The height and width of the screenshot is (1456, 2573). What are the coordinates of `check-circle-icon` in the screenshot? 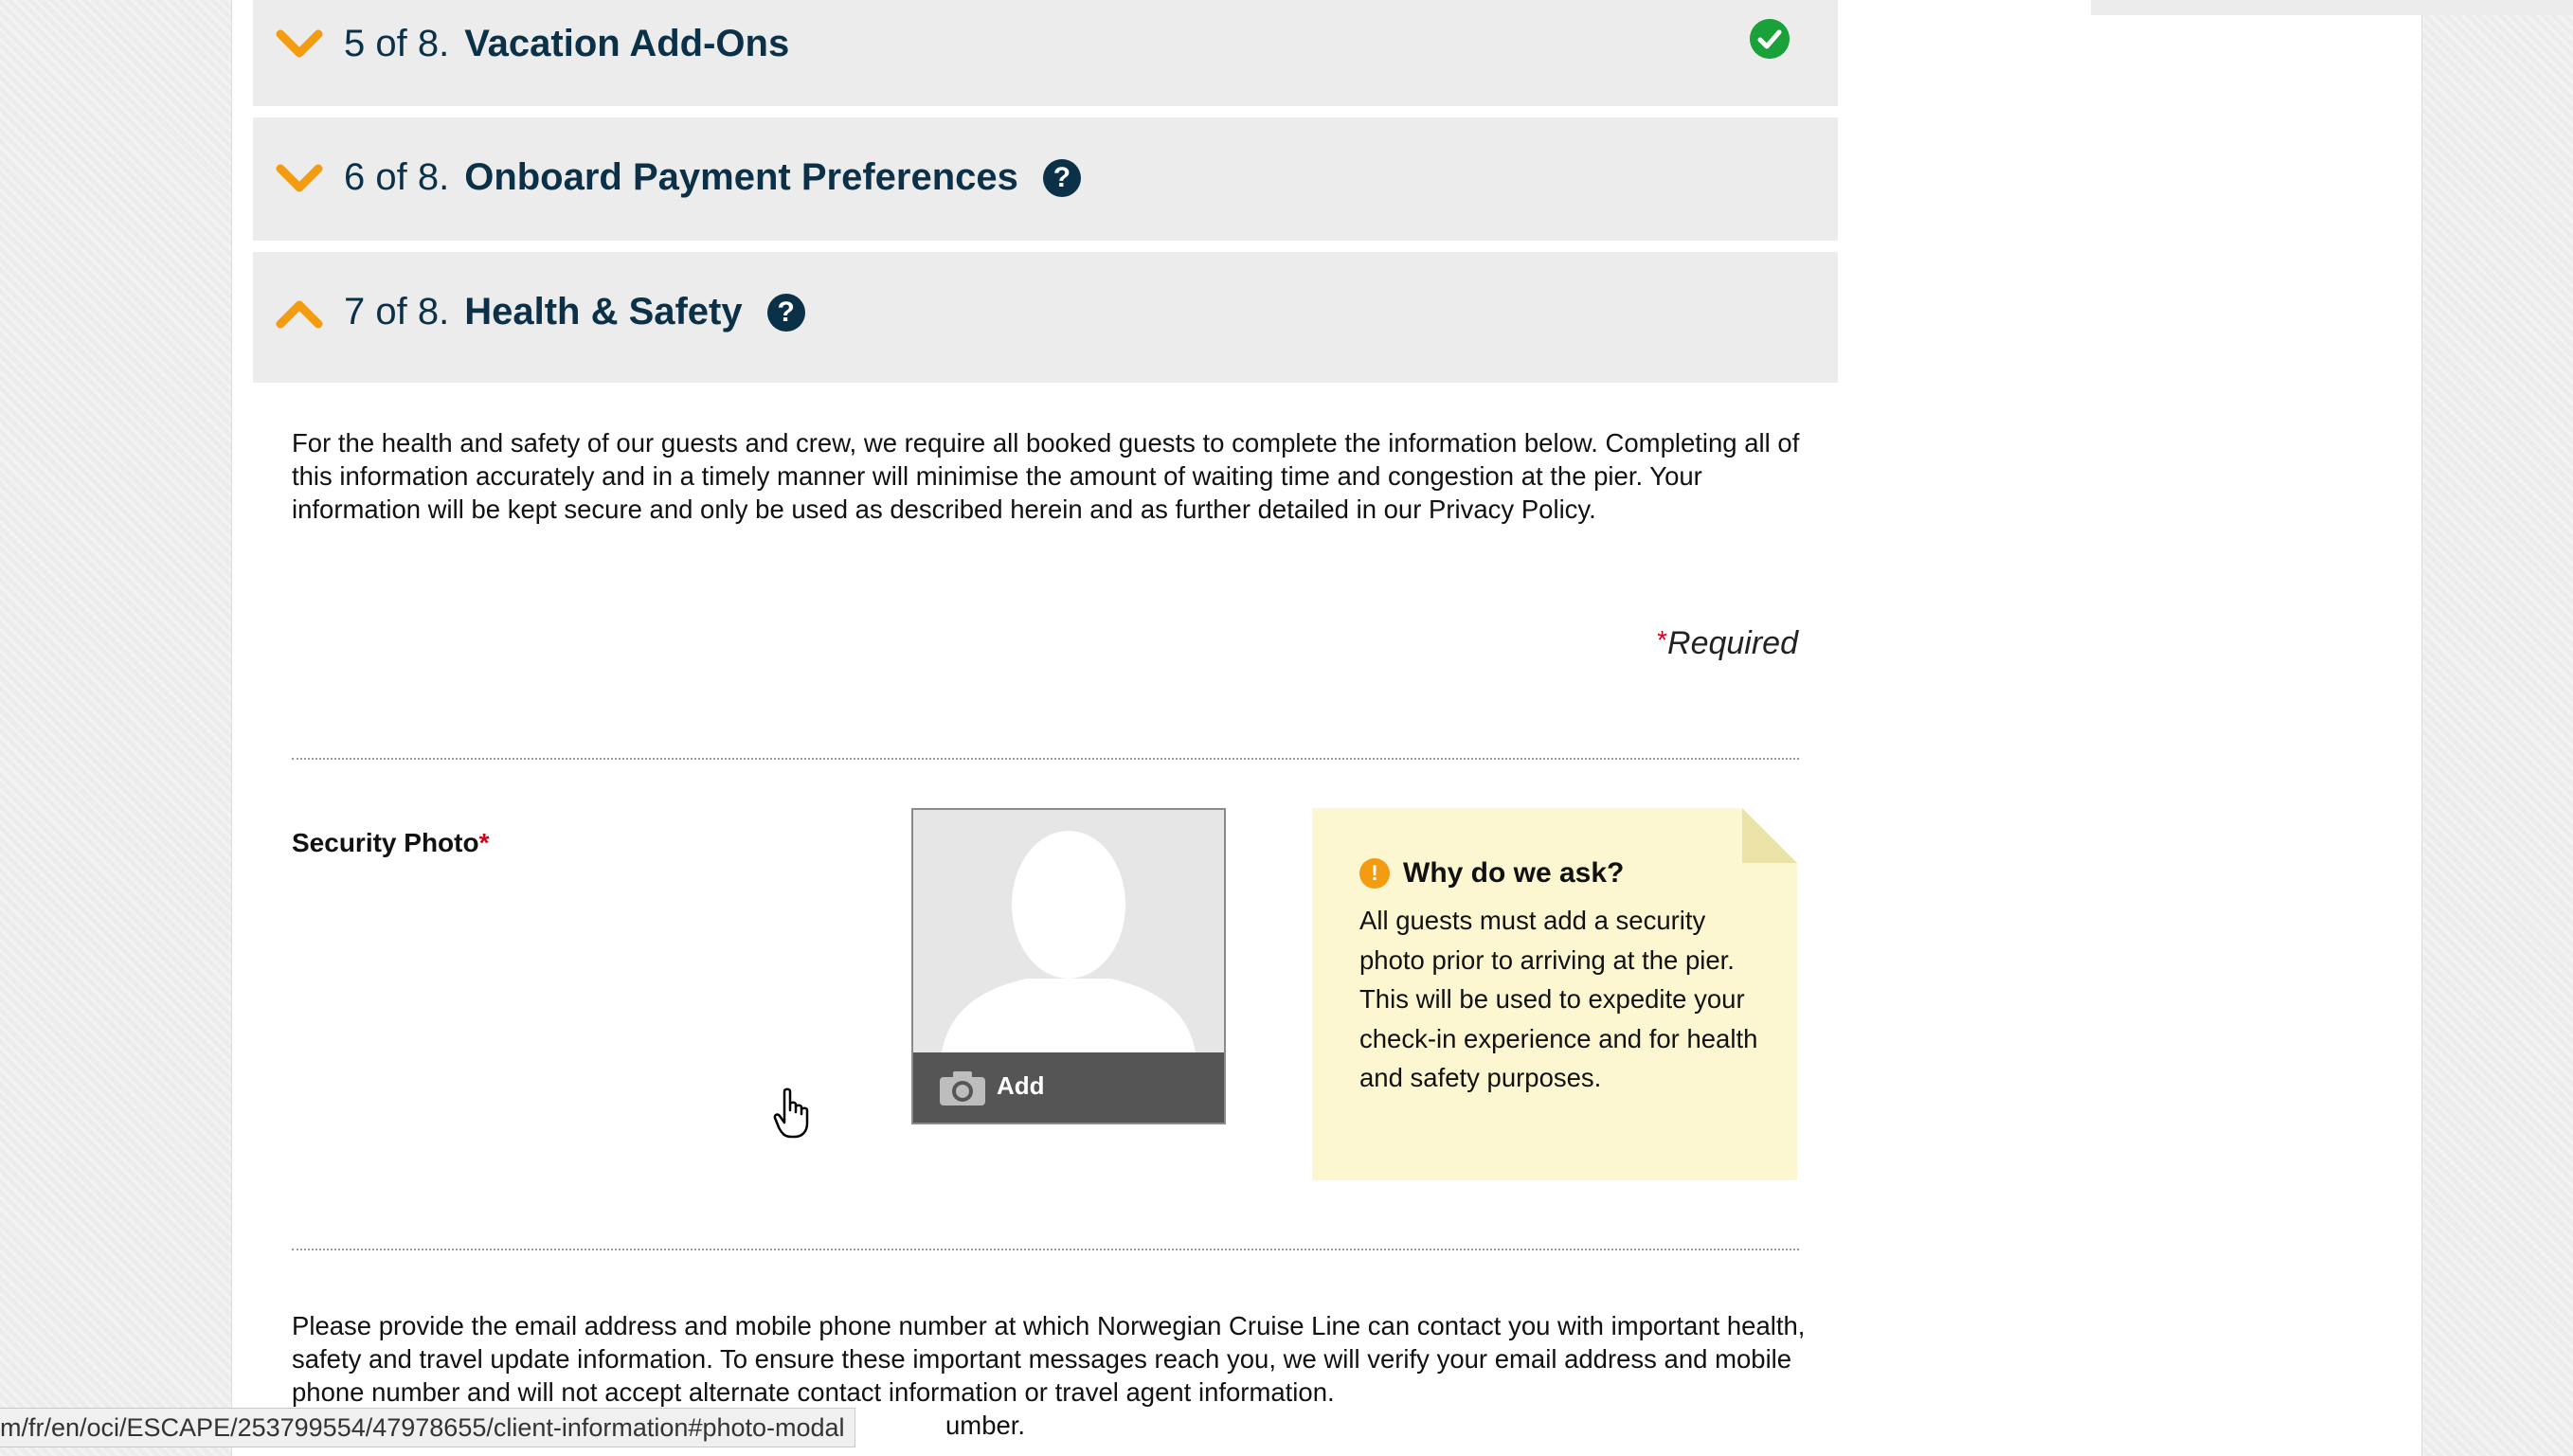 It's located at (1770, 39).